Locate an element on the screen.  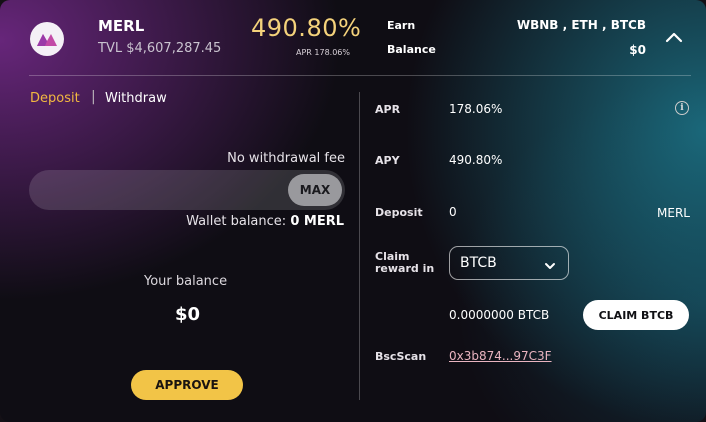
header-apr: APR 178.06% is located at coordinates (323, 52).